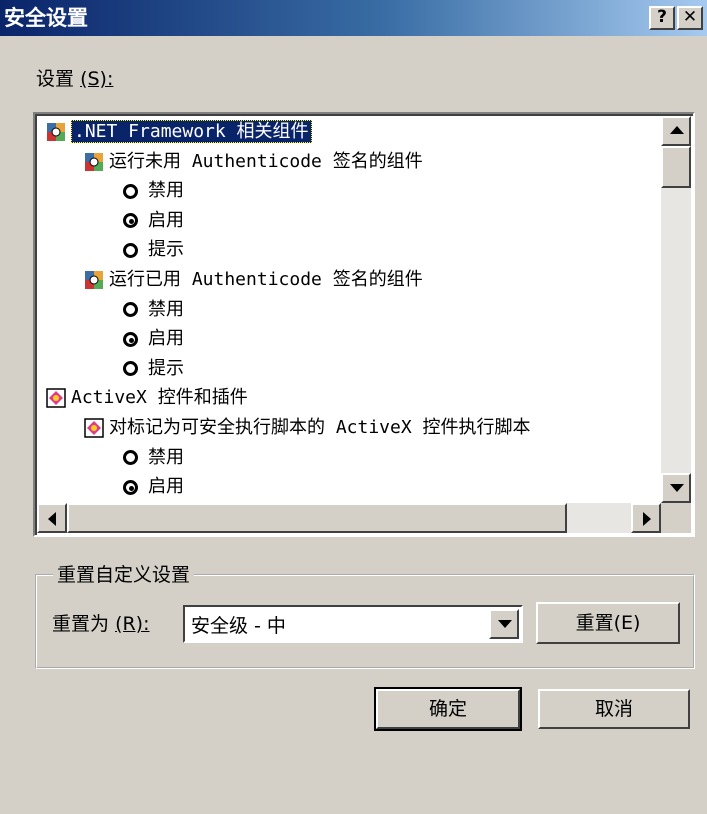 The width and height of the screenshot is (707, 814). I want to click on arrow-left-icon, so click(52, 519).